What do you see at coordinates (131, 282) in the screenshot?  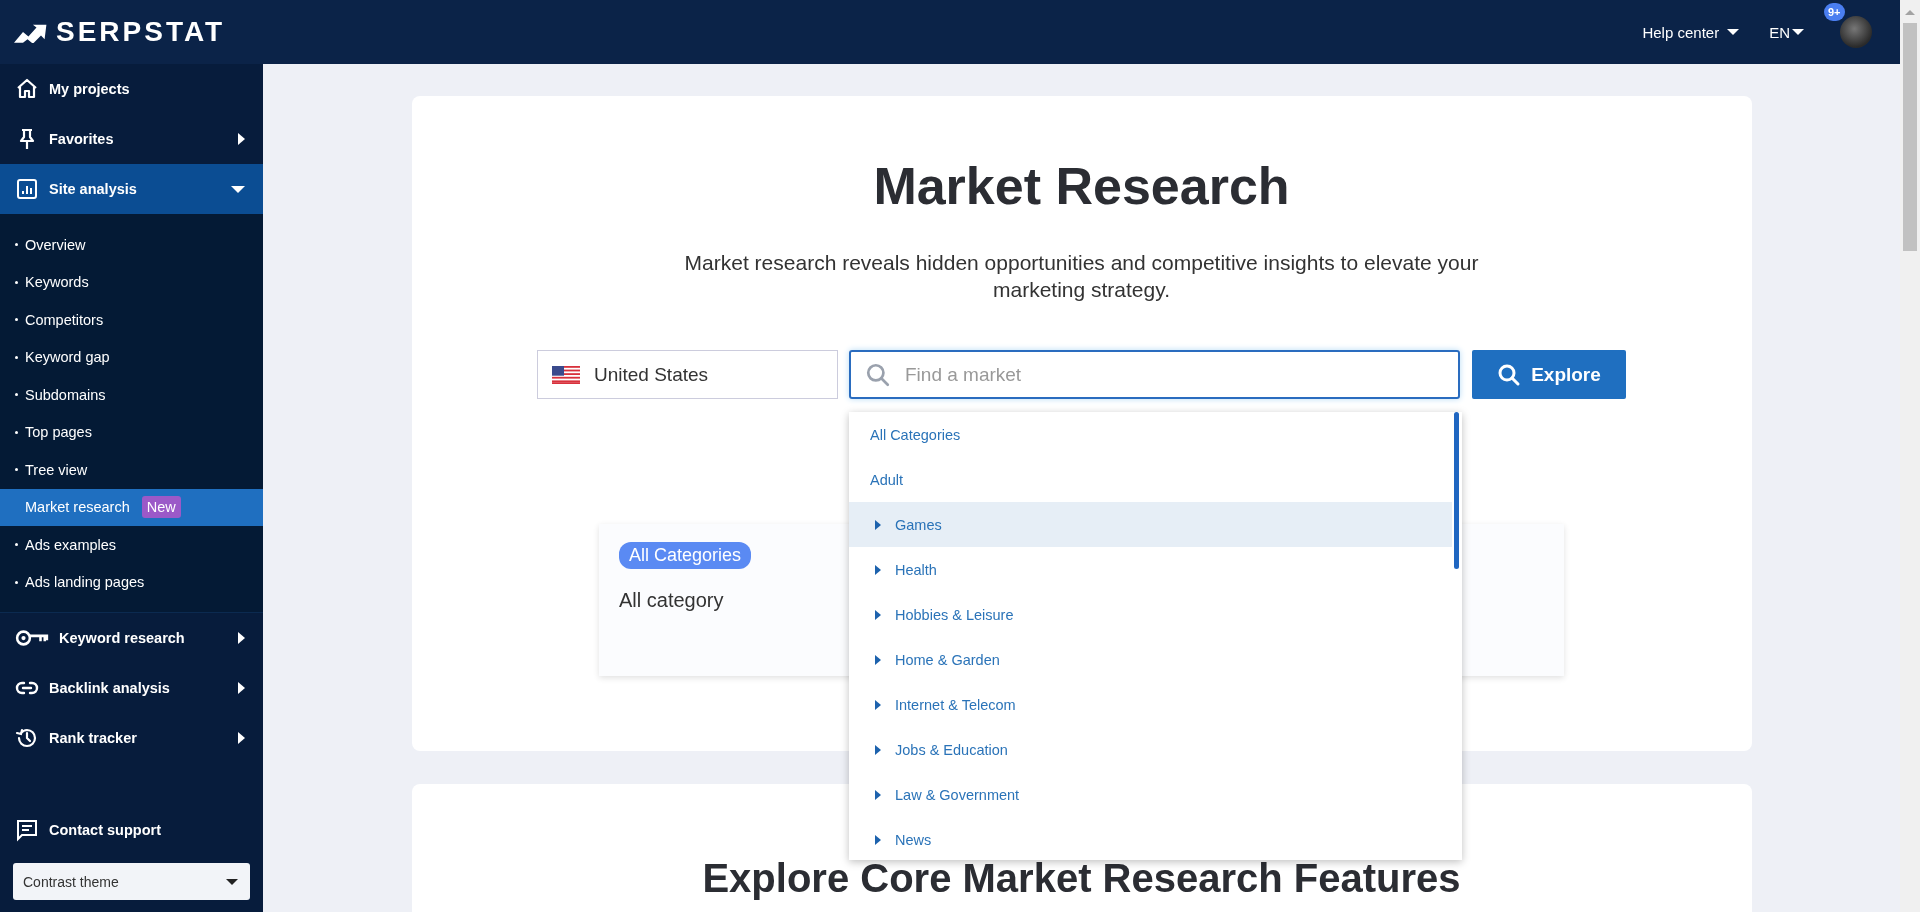 I see `sidebar-subitem: Keywords` at bounding box center [131, 282].